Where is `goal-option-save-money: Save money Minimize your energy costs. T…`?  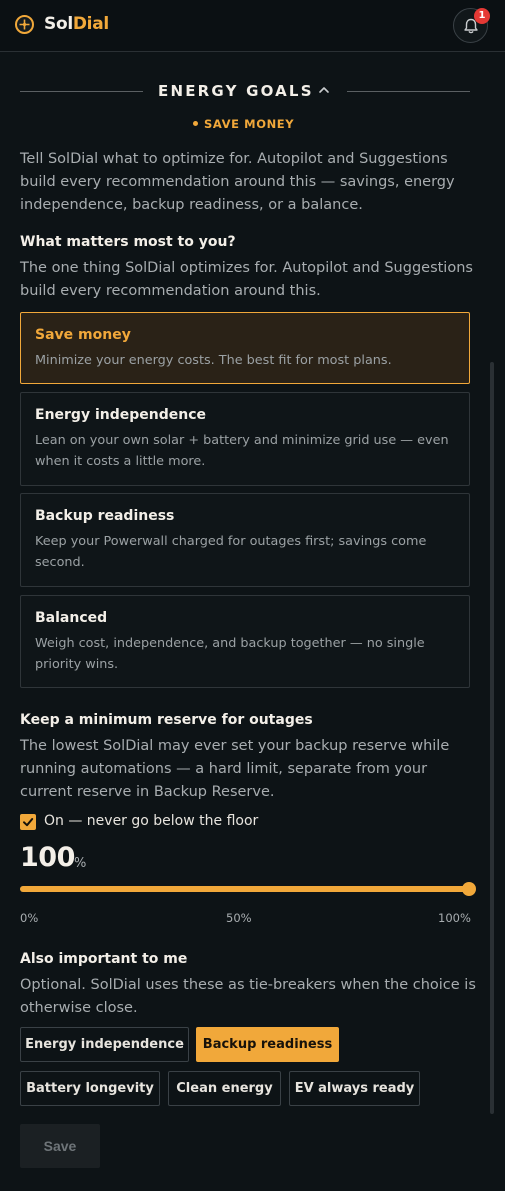
goal-option-save-money: Save money Minimize your energy costs. T… is located at coordinates (245, 348).